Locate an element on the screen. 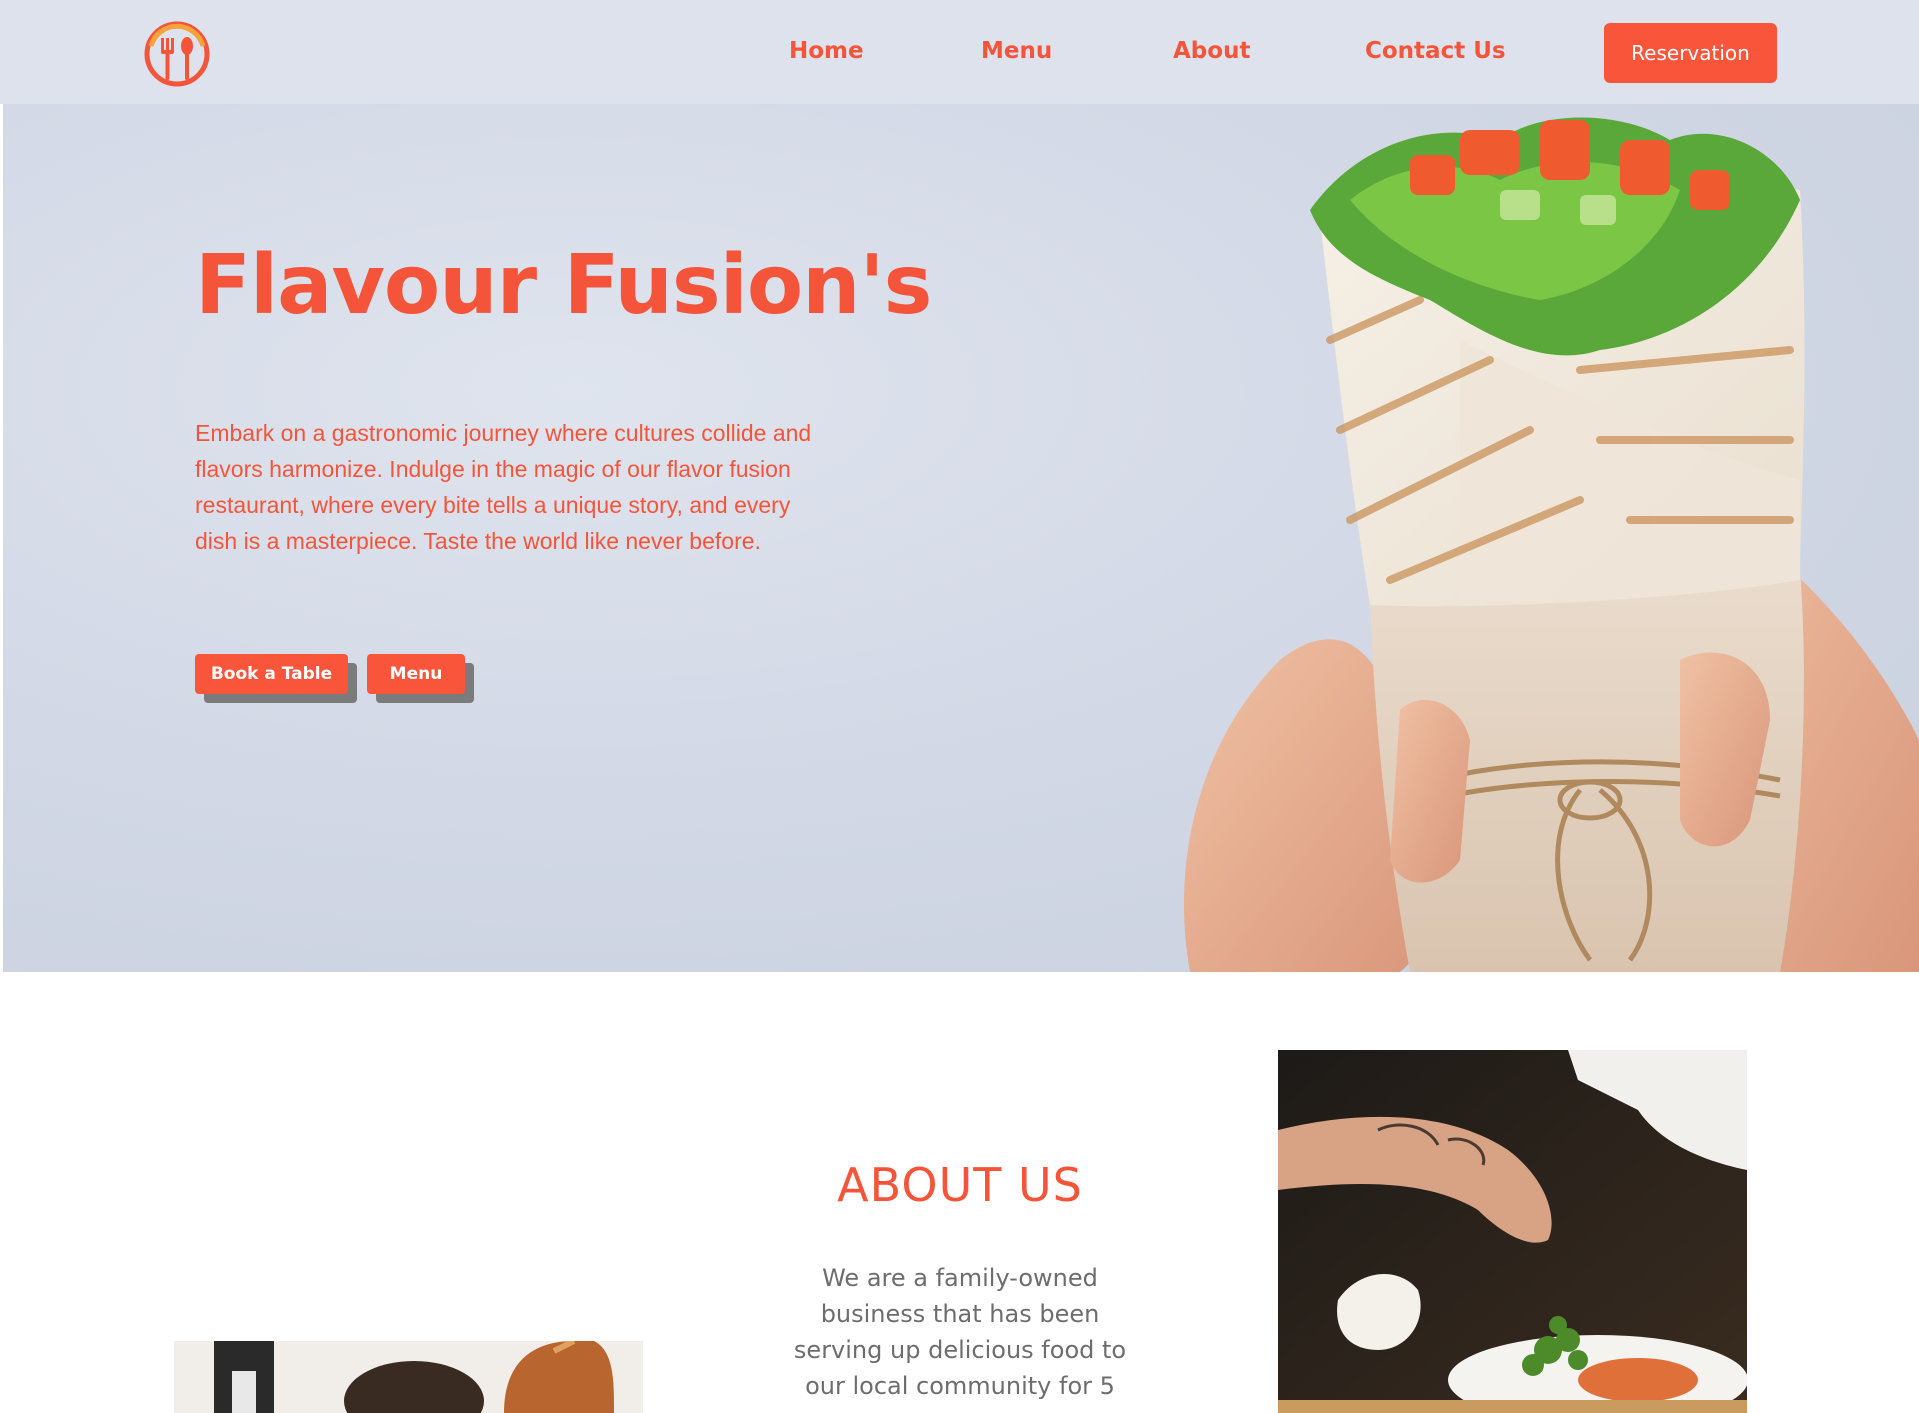 The width and height of the screenshot is (1919, 1413). navbar: Home Menu About Contact Us Reservation is located at coordinates (959, 52).